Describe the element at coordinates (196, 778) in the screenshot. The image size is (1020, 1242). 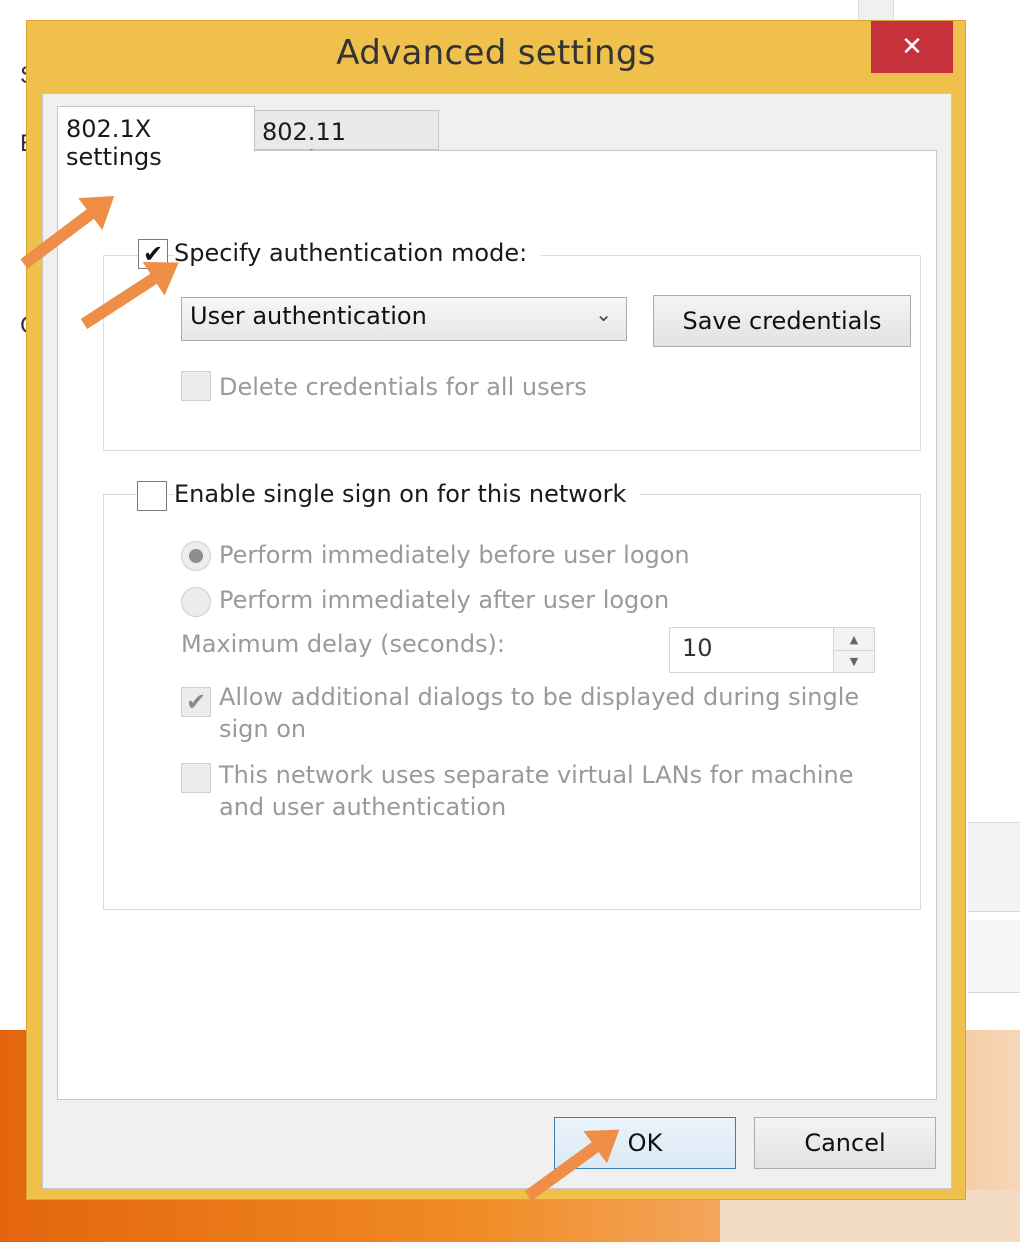
I see `separate-vlans-checkbox` at that location.